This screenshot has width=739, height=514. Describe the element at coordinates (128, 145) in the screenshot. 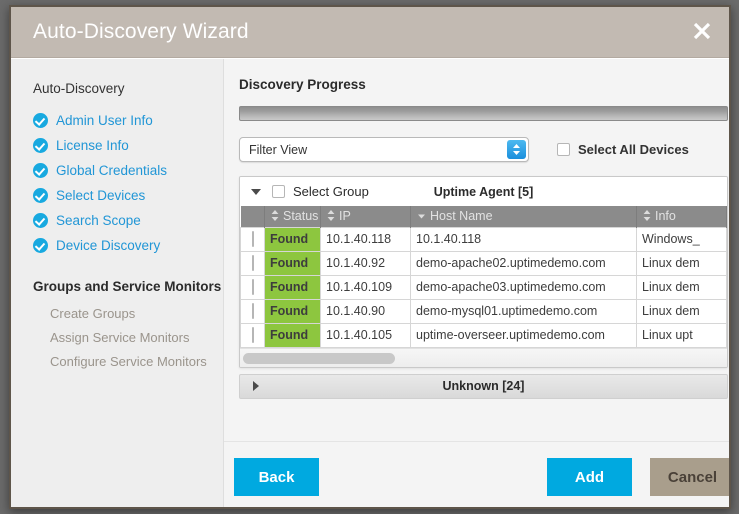

I see `sidebar-item-license-info: License Info` at that location.